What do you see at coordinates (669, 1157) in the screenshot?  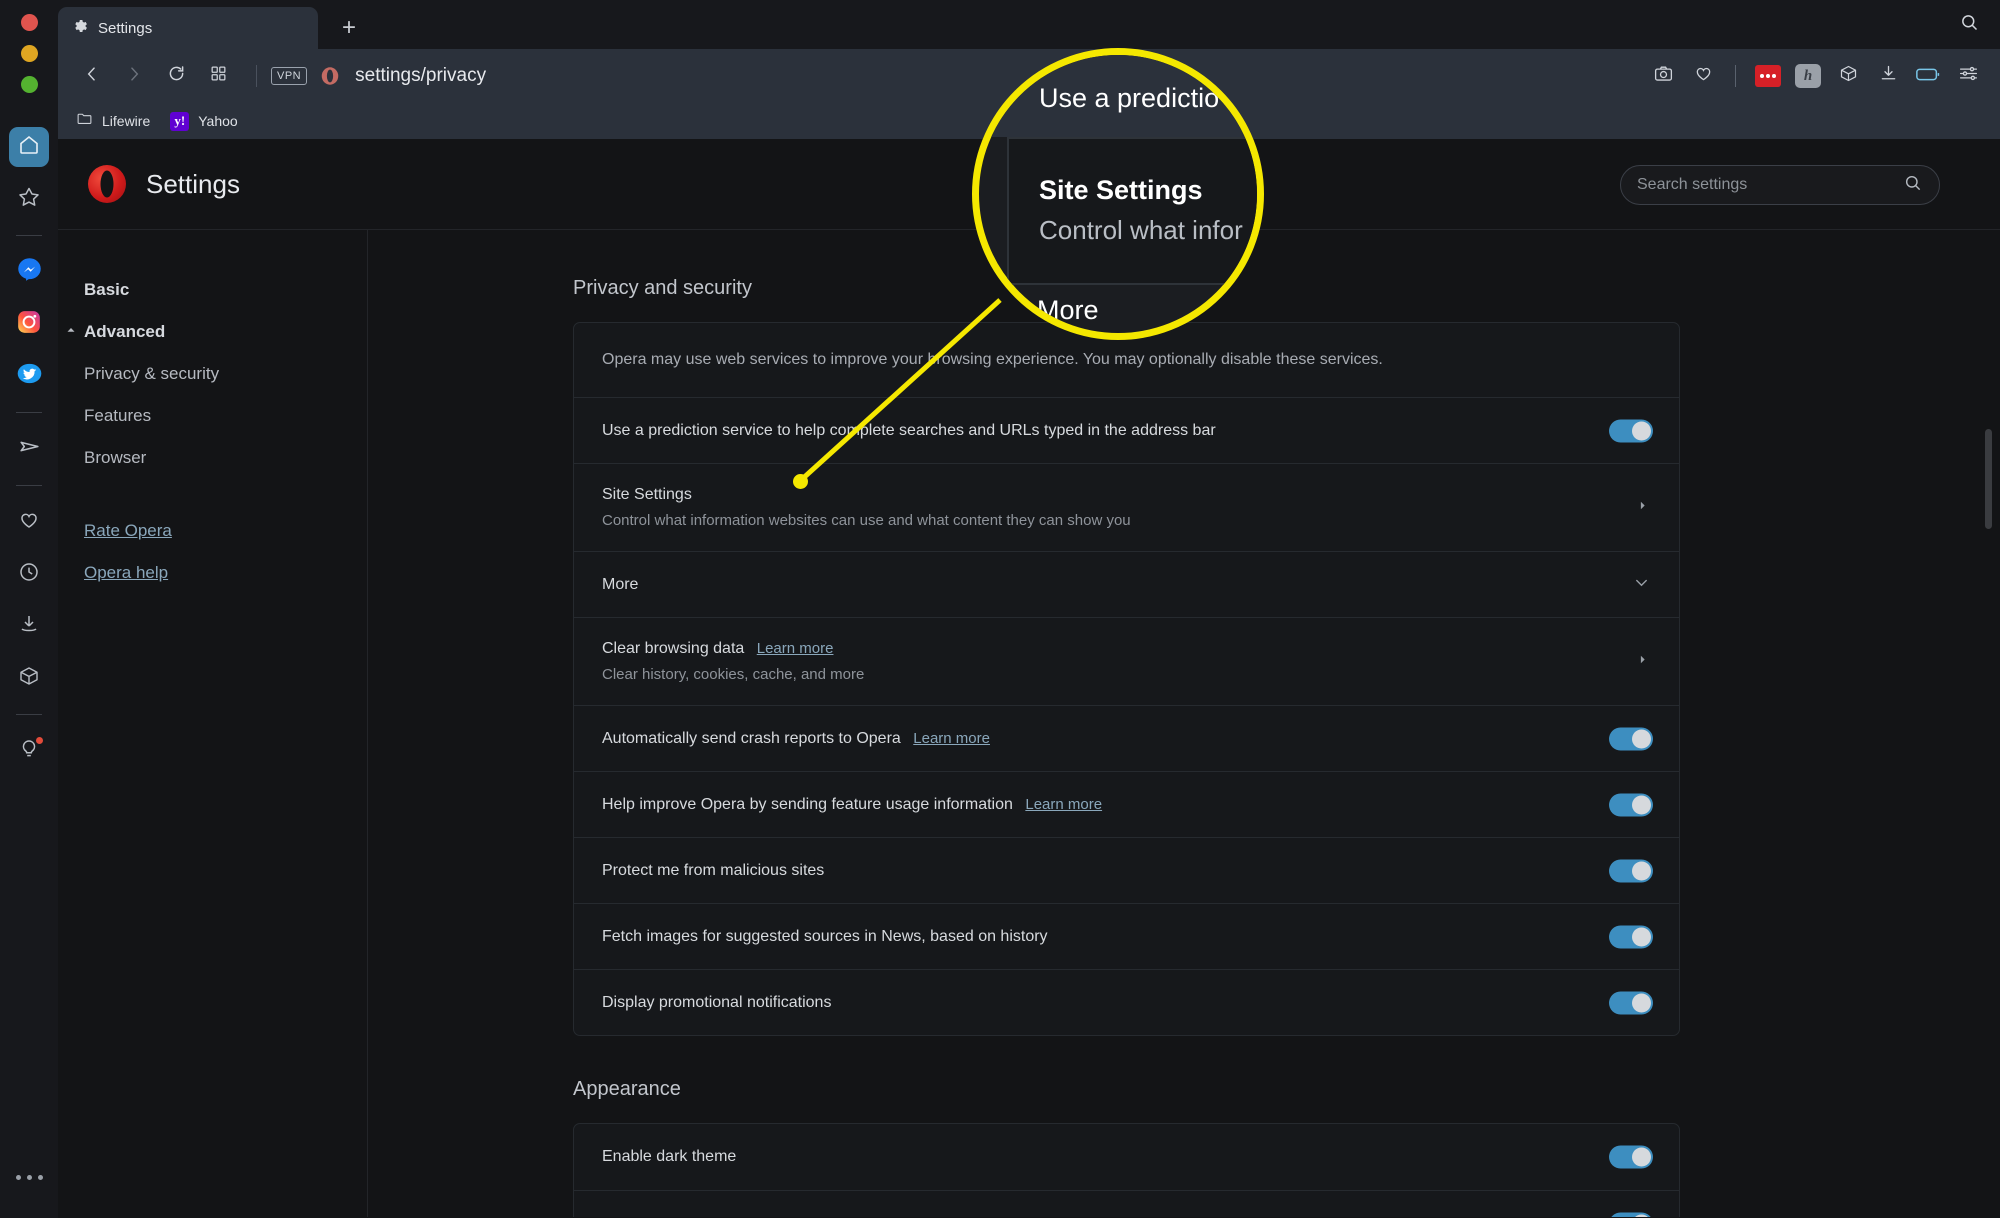 I see `row-title: Enable dark theme` at bounding box center [669, 1157].